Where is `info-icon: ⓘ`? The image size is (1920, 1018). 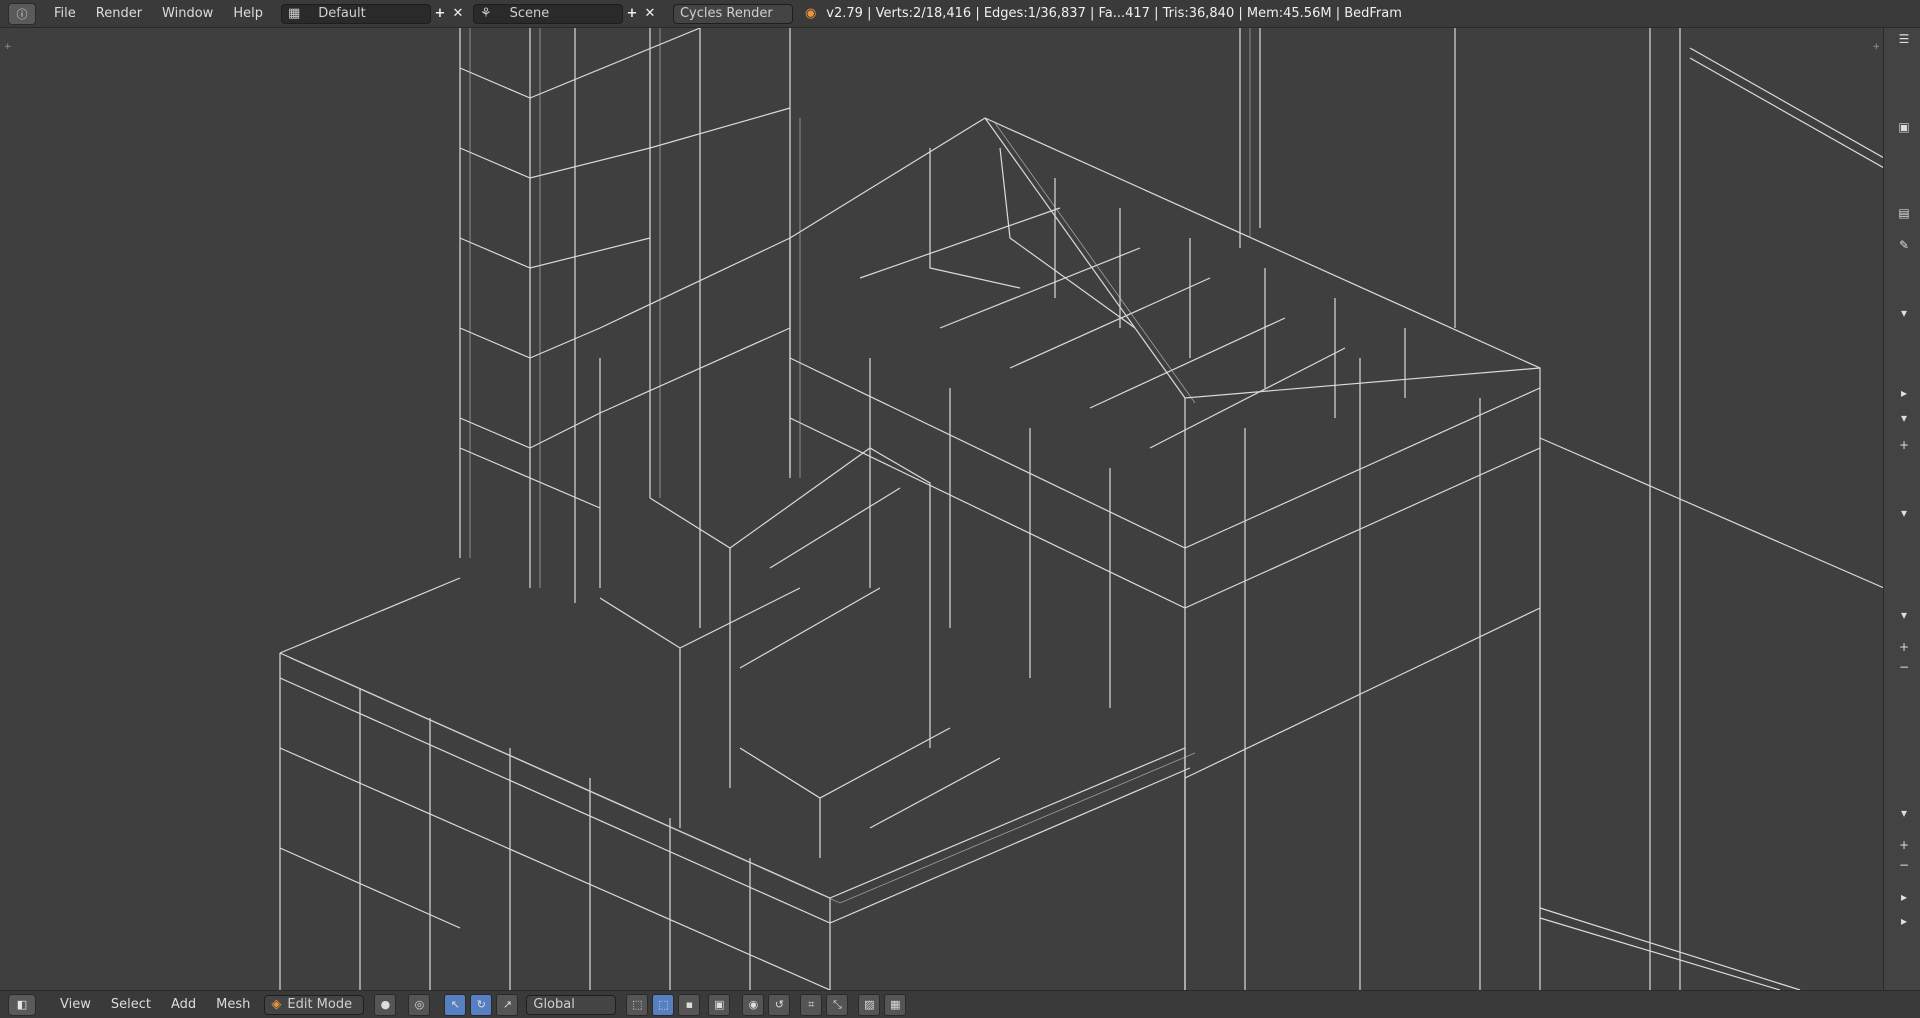
info-icon: ⓘ is located at coordinates (22, 14).